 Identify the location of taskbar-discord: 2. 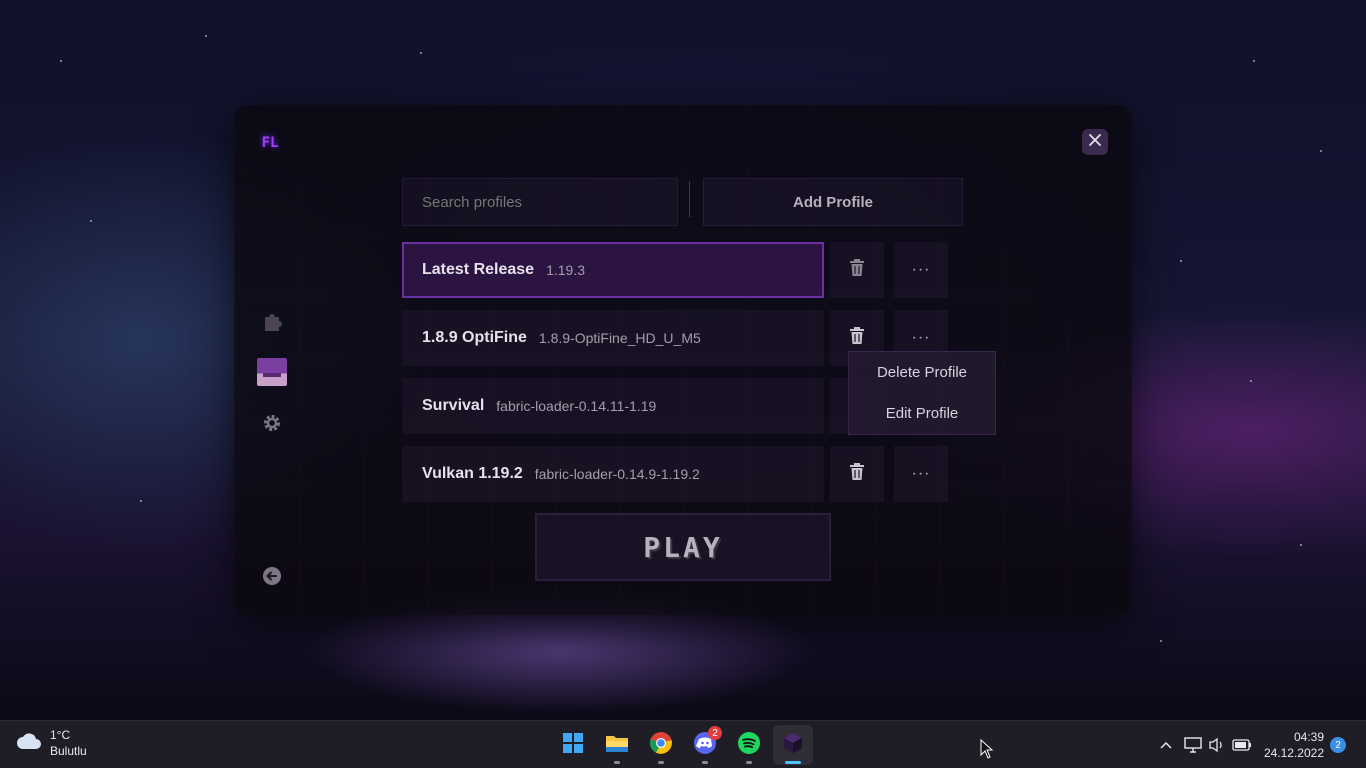
(705, 745).